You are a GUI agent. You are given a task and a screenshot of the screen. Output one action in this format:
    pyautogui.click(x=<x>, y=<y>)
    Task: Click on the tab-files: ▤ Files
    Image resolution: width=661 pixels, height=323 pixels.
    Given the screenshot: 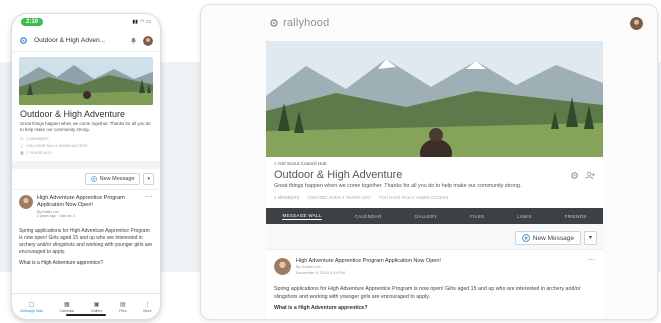 What is the action you would take?
    pyautogui.click(x=123, y=307)
    